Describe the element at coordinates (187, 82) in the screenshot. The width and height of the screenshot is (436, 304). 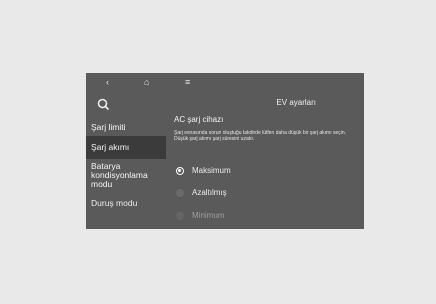
I see `menu-icon: ≡` at that location.